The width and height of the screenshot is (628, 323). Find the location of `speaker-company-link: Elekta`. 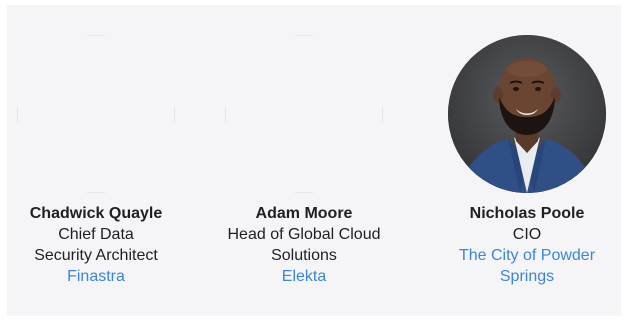

speaker-company-link: Elekta is located at coordinates (304, 276).